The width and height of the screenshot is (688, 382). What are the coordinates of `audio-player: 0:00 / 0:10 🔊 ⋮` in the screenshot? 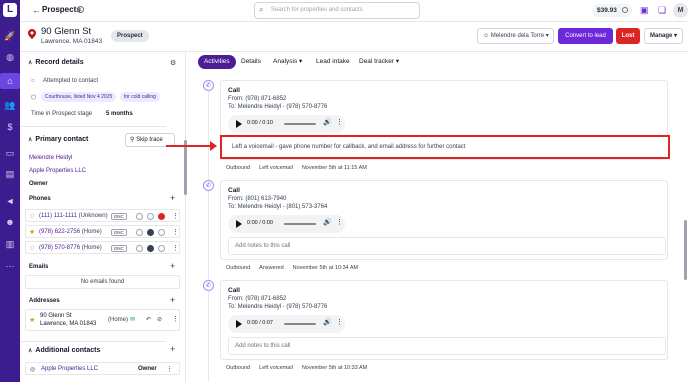 It's located at (286, 124).